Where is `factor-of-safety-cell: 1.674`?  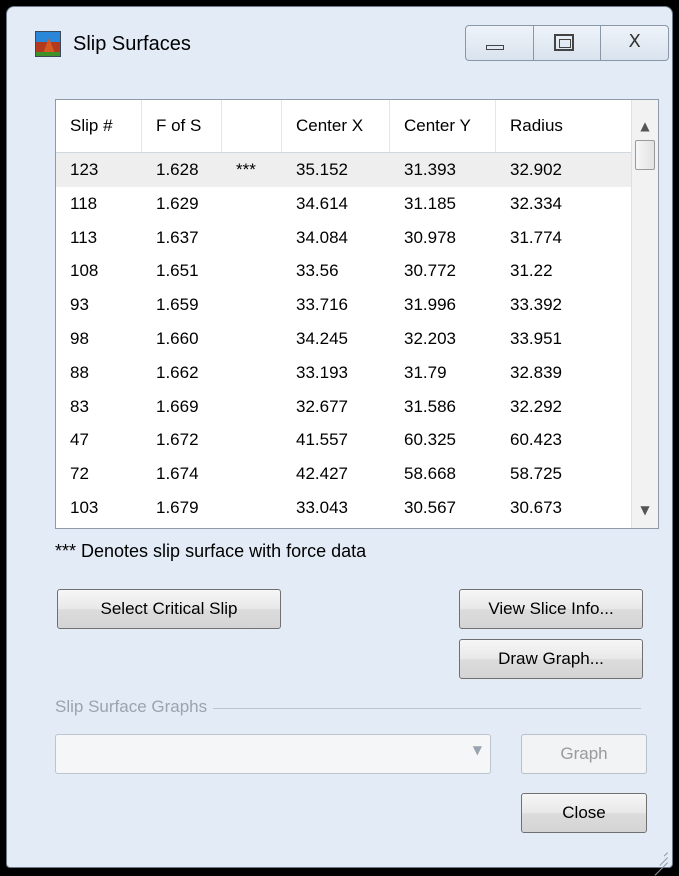
factor-of-safety-cell: 1.674 is located at coordinates (177, 474).